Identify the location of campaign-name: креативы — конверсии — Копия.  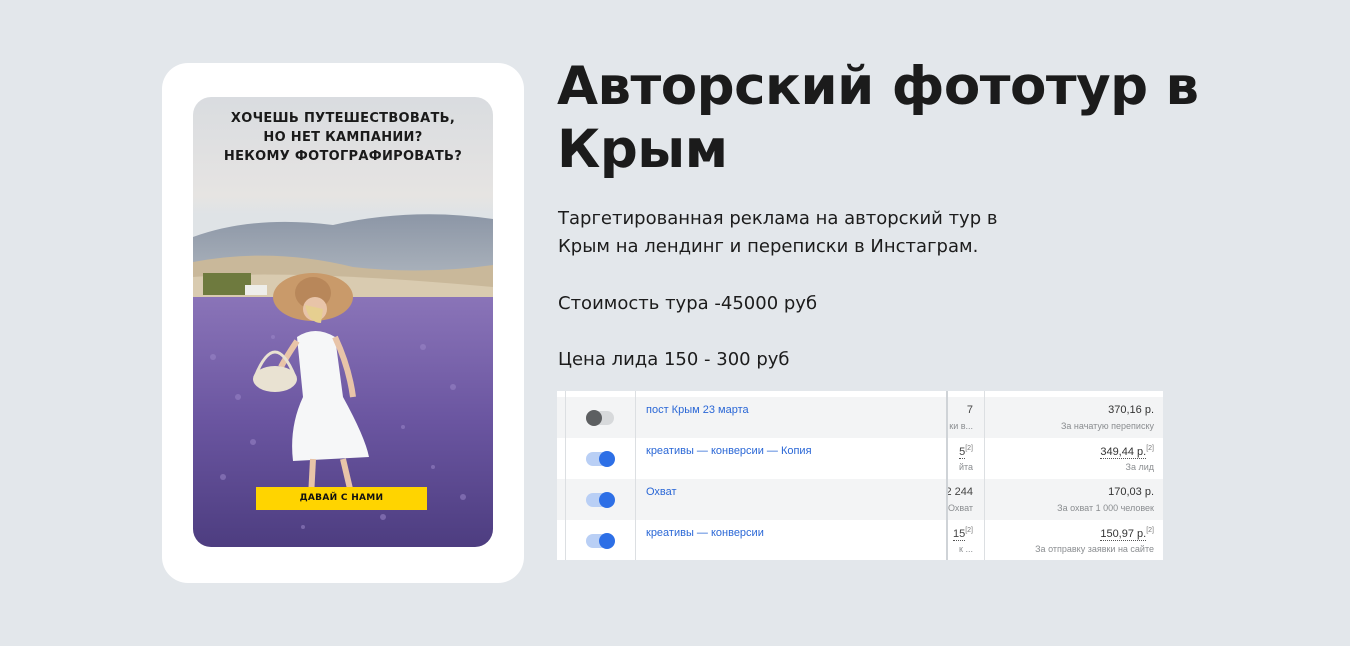
(729, 451).